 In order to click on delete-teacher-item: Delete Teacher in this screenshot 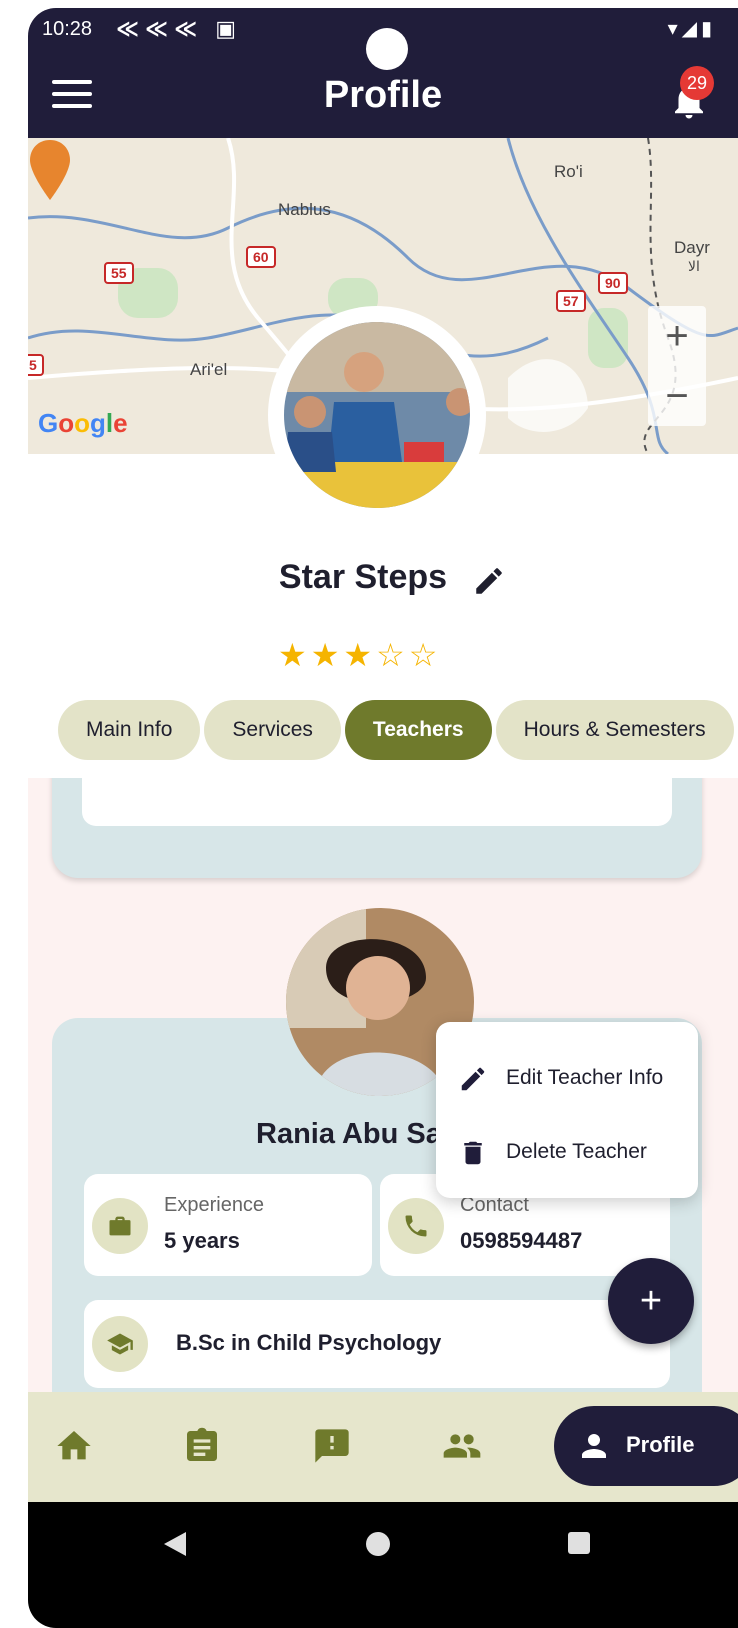, I will do `click(567, 1152)`.